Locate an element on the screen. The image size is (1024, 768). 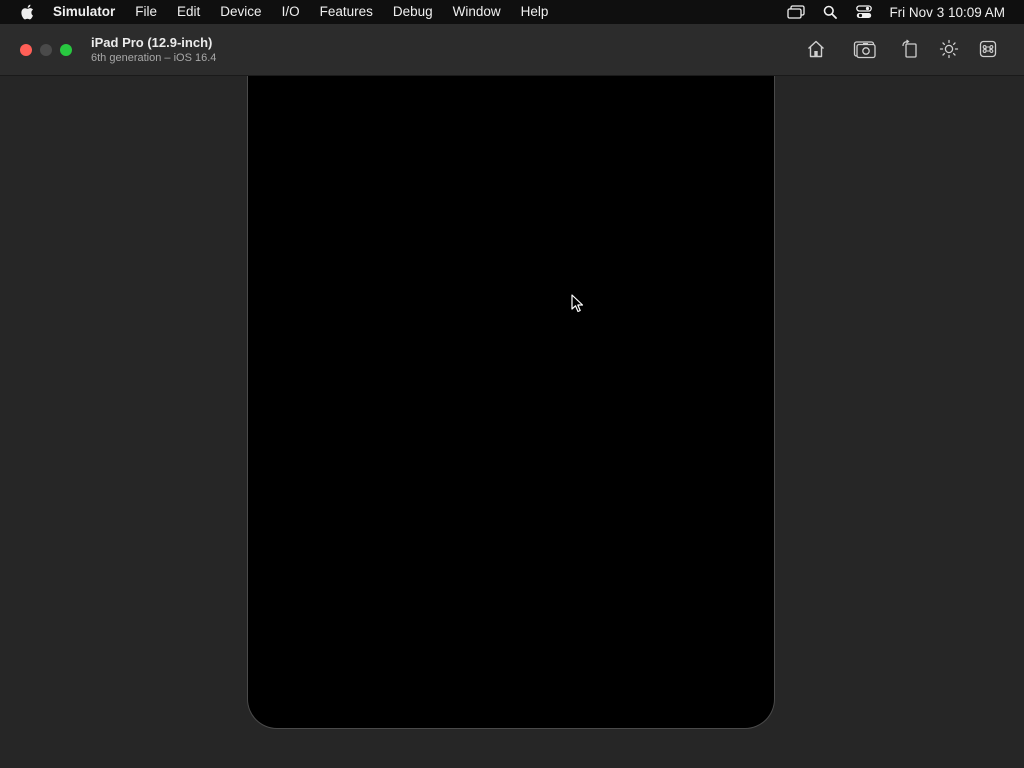
control-center-icon is located at coordinates (864, 12).